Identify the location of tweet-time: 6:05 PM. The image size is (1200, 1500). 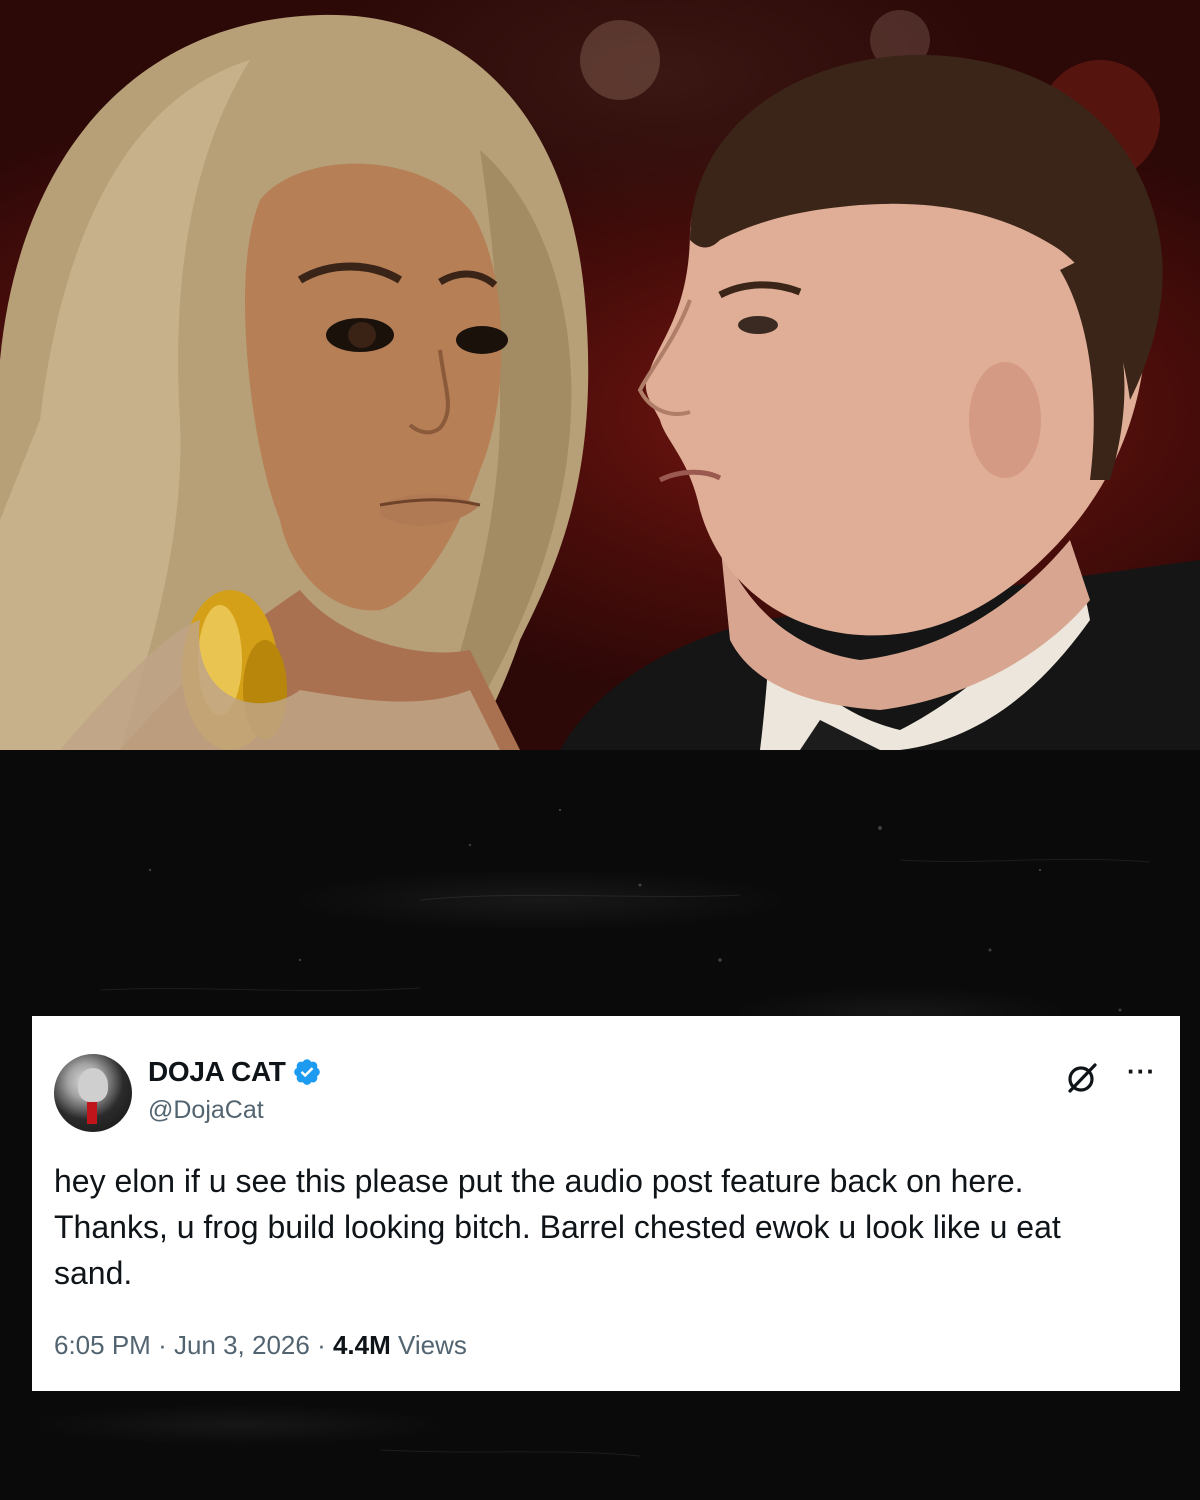
(102, 1345).